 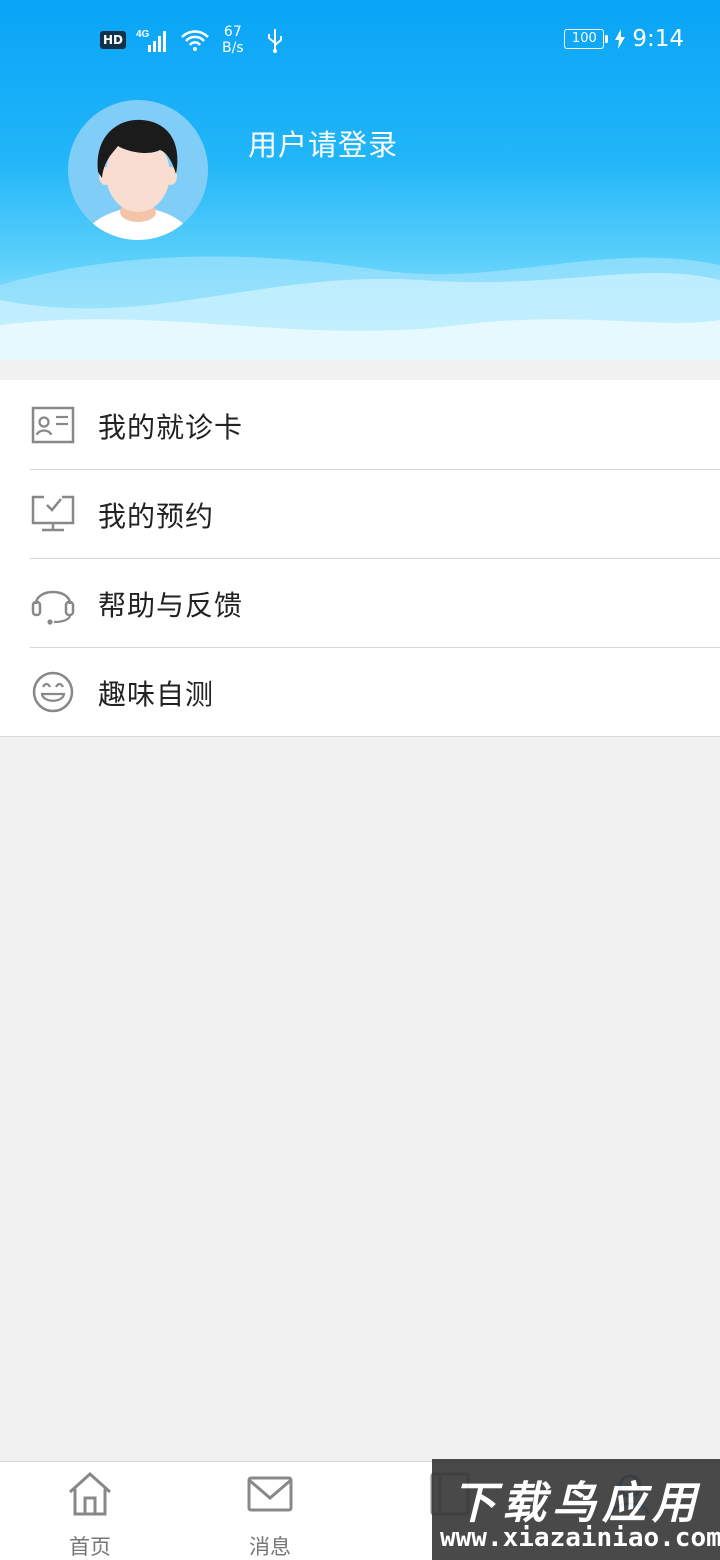 What do you see at coordinates (233, 48) in the screenshot?
I see `net-speed-unit: B/s` at bounding box center [233, 48].